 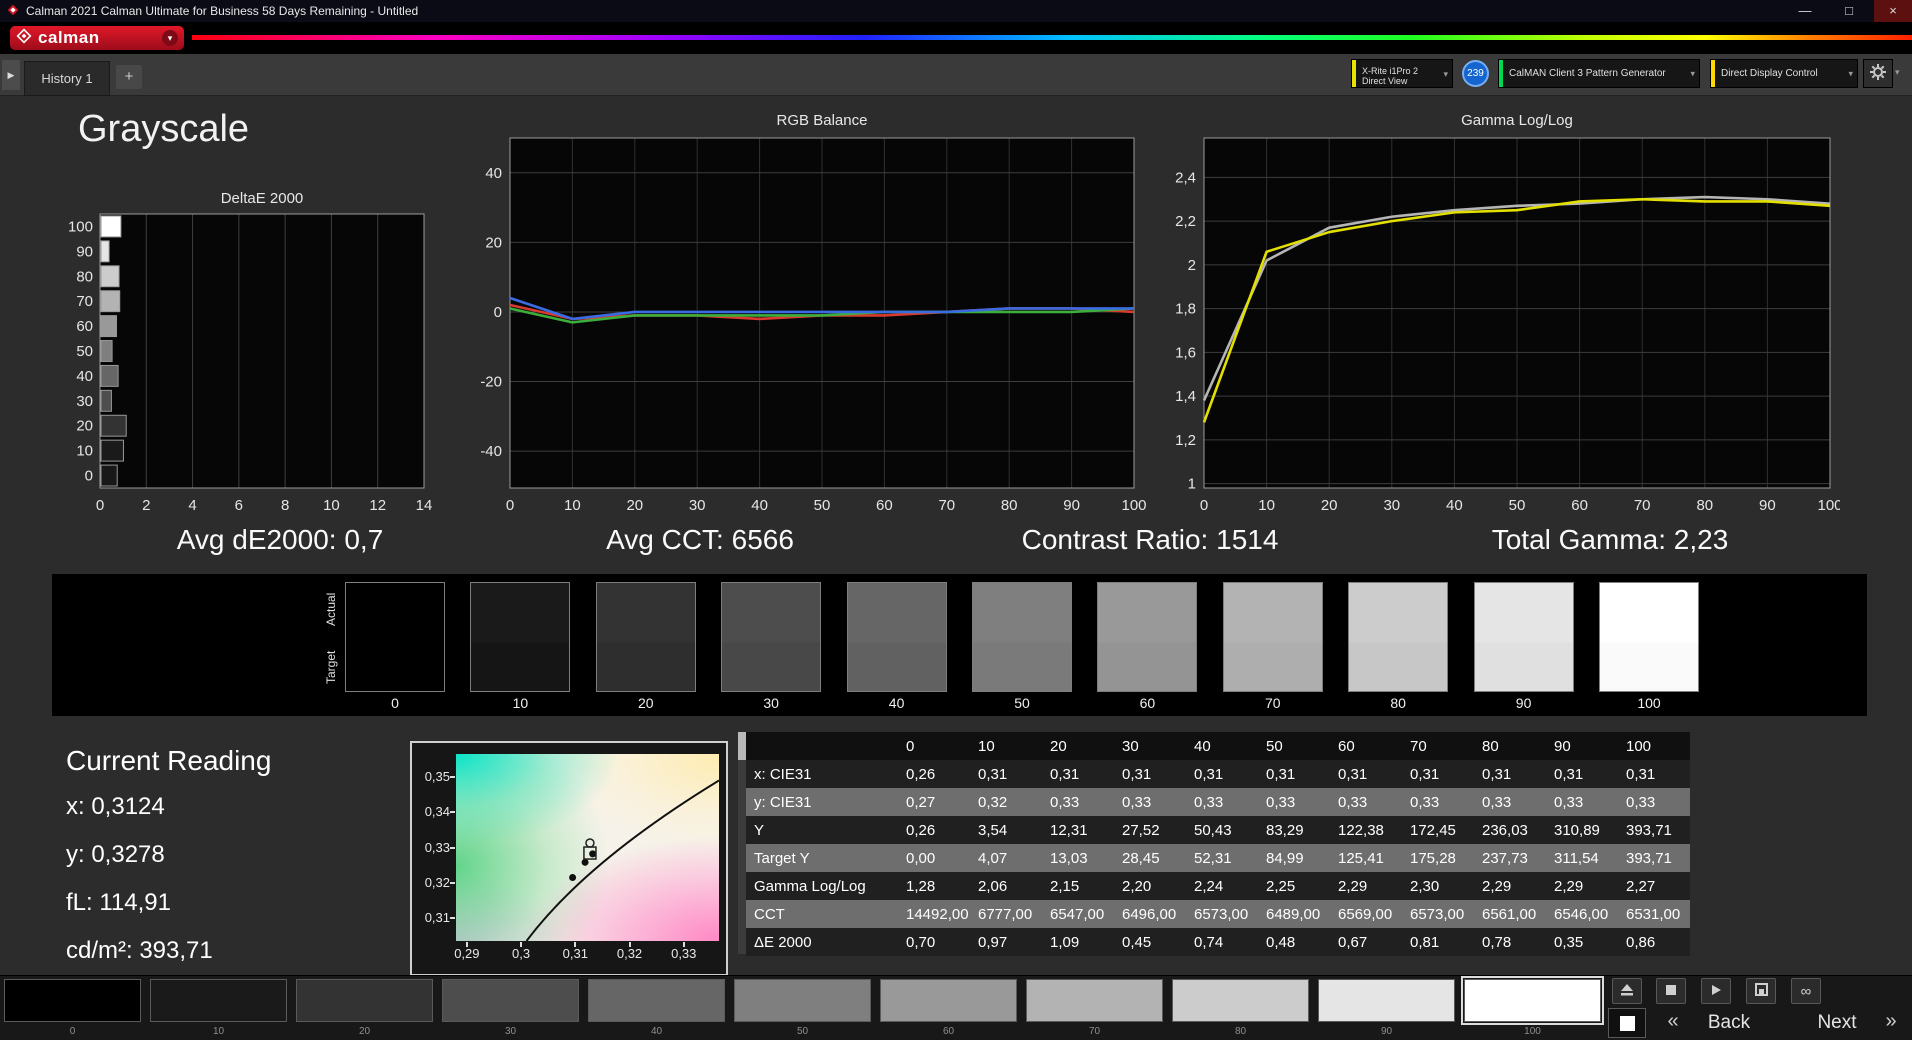 I want to click on table-cell: 0,70, so click(x=921, y=942).